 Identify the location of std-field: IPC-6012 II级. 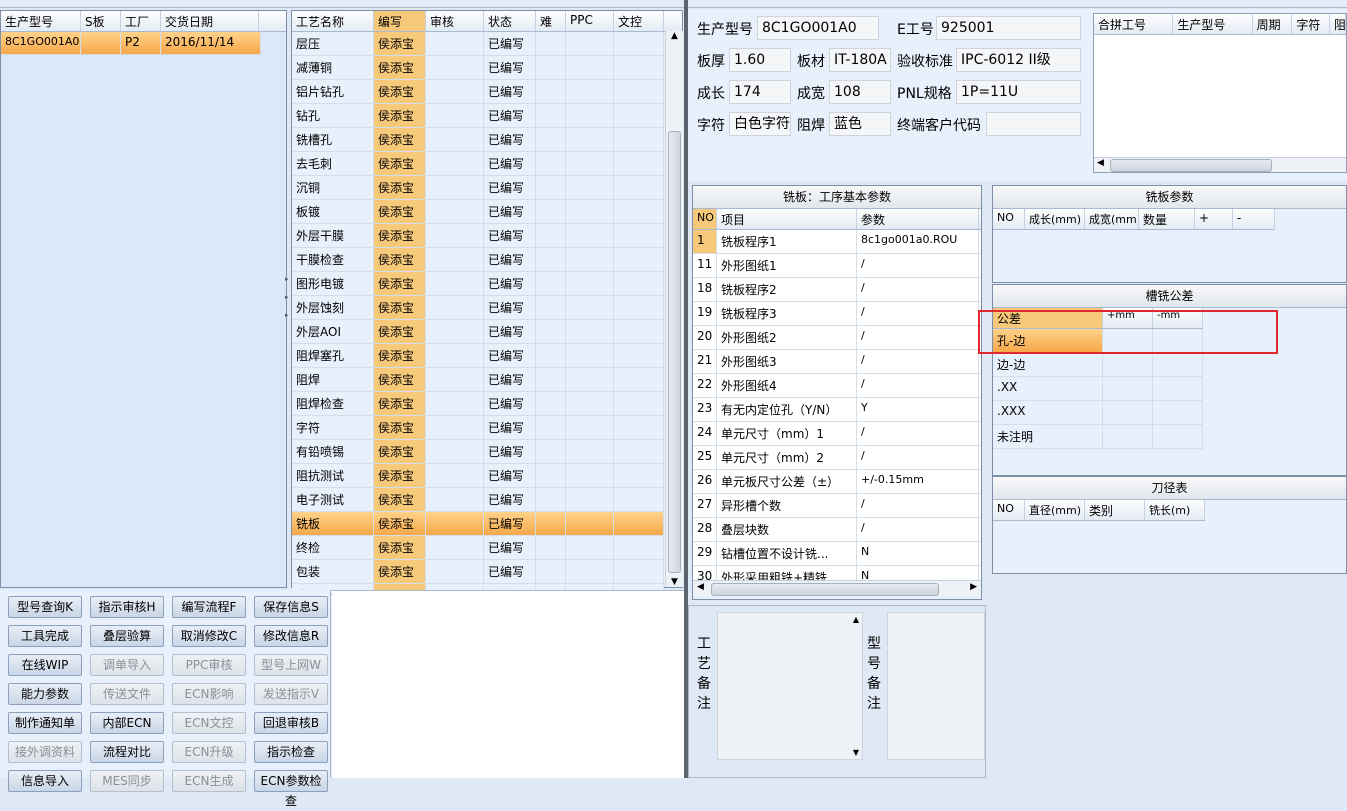
(1018, 60).